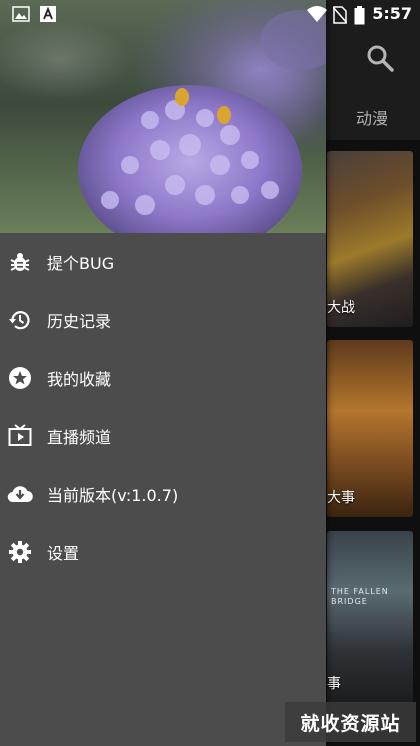 This screenshot has width=420, height=746. What do you see at coordinates (372, 117) in the screenshot?
I see `tab-anime: 动漫` at bounding box center [372, 117].